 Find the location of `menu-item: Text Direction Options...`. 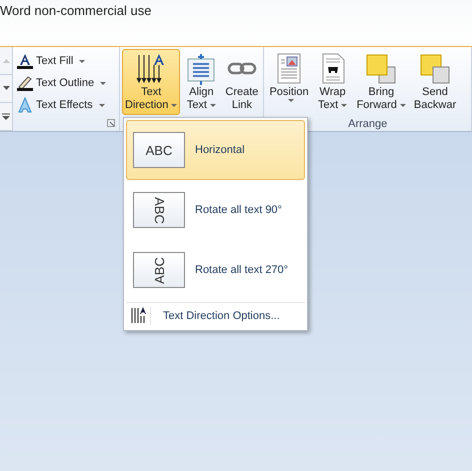

menu-item: Text Direction Options... is located at coordinates (215, 315).